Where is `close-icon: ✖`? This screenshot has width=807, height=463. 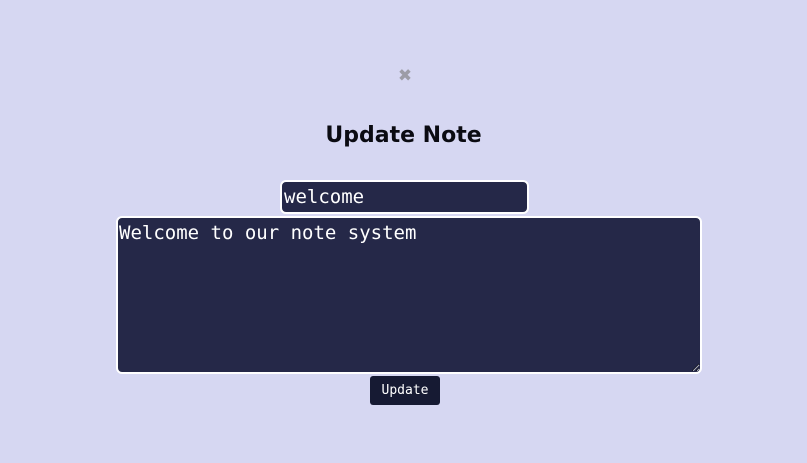
close-icon: ✖ is located at coordinates (405, 76).